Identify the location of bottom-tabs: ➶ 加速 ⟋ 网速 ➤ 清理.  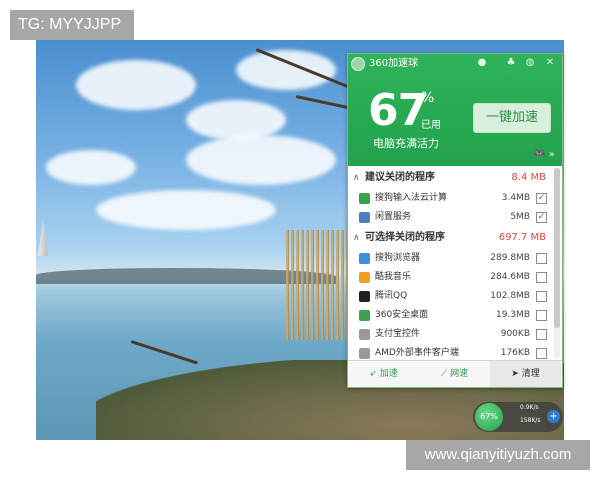
(455, 373).